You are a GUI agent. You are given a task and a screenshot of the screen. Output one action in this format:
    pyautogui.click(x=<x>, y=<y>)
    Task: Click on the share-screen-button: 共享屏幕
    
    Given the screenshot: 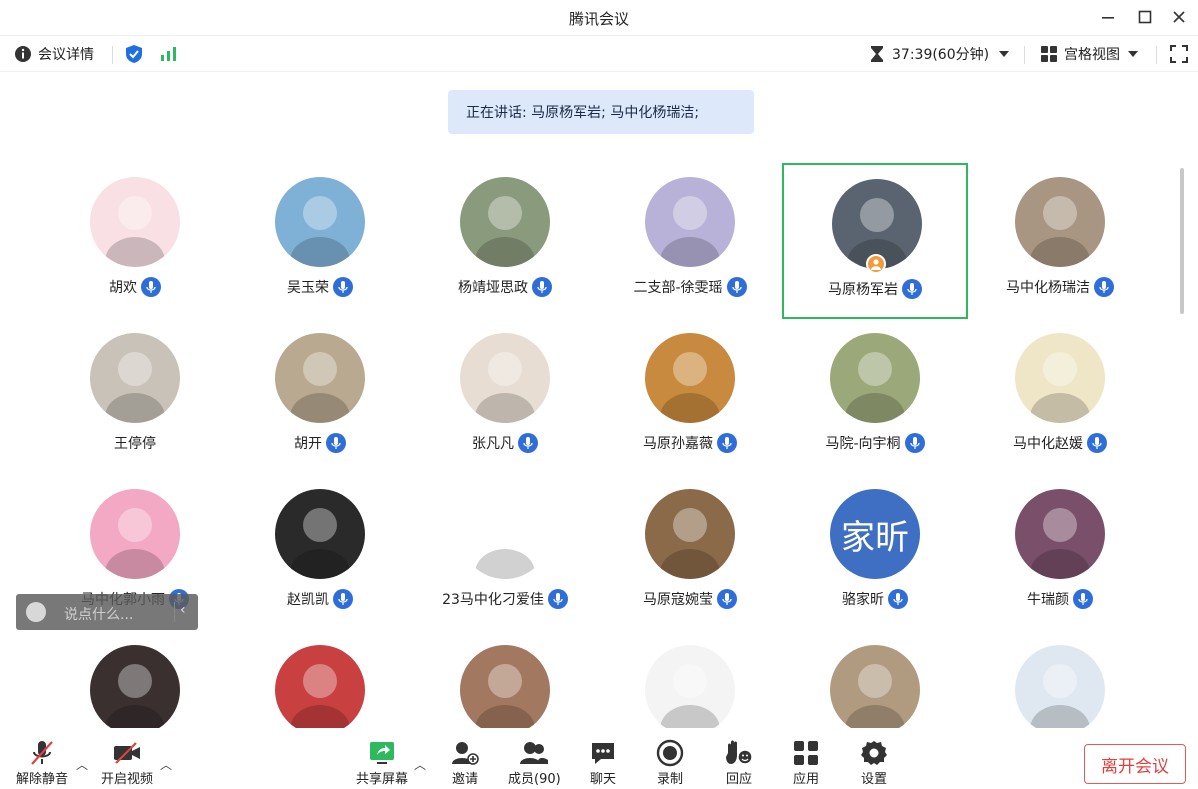 What is the action you would take?
    pyautogui.click(x=382, y=762)
    